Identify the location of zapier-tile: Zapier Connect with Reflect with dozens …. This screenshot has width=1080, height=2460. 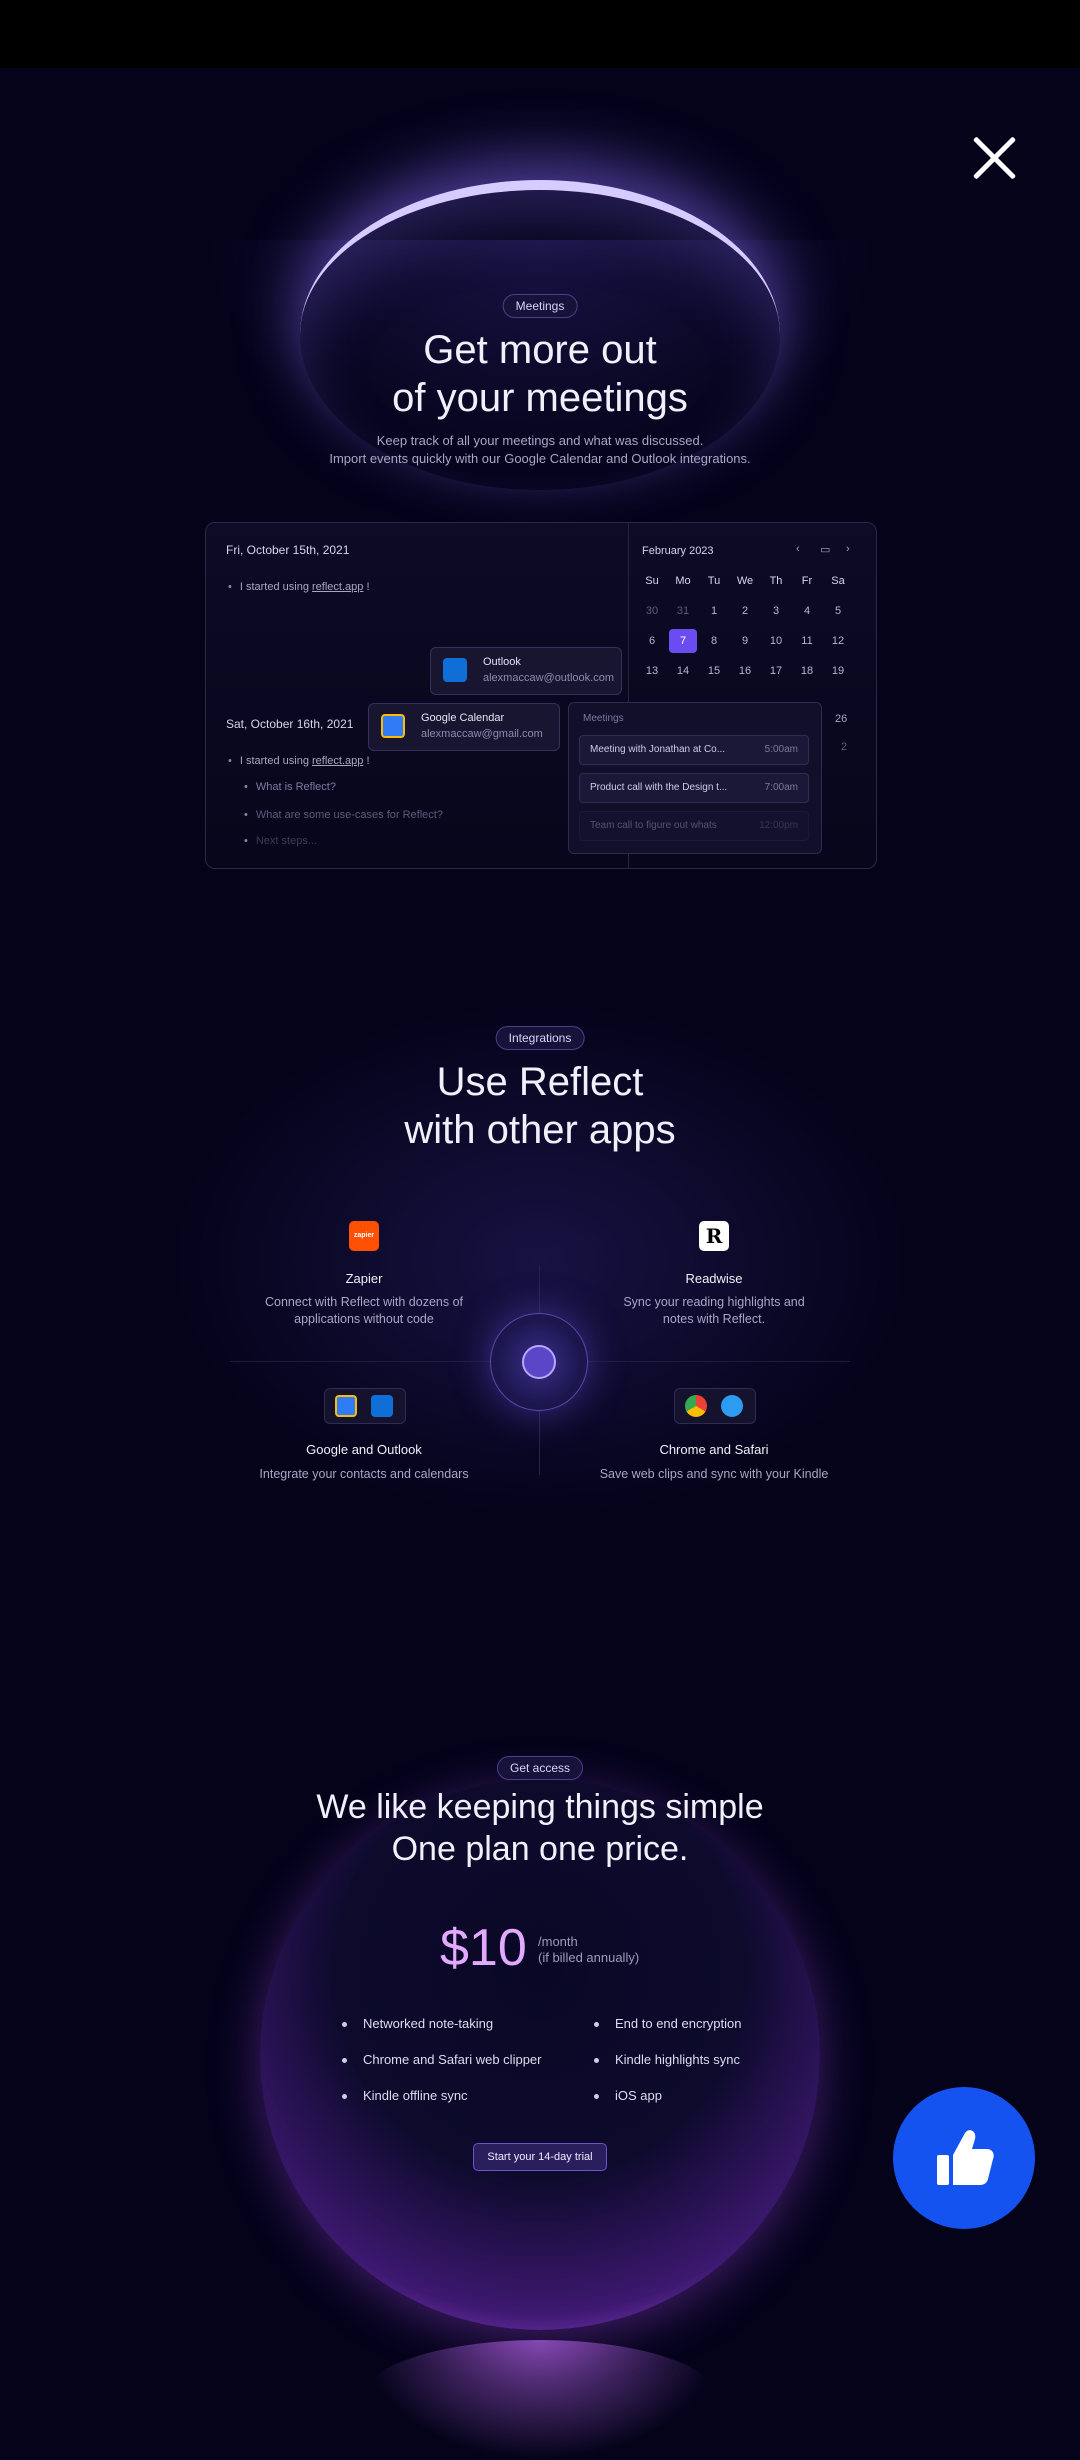
(364, 1299).